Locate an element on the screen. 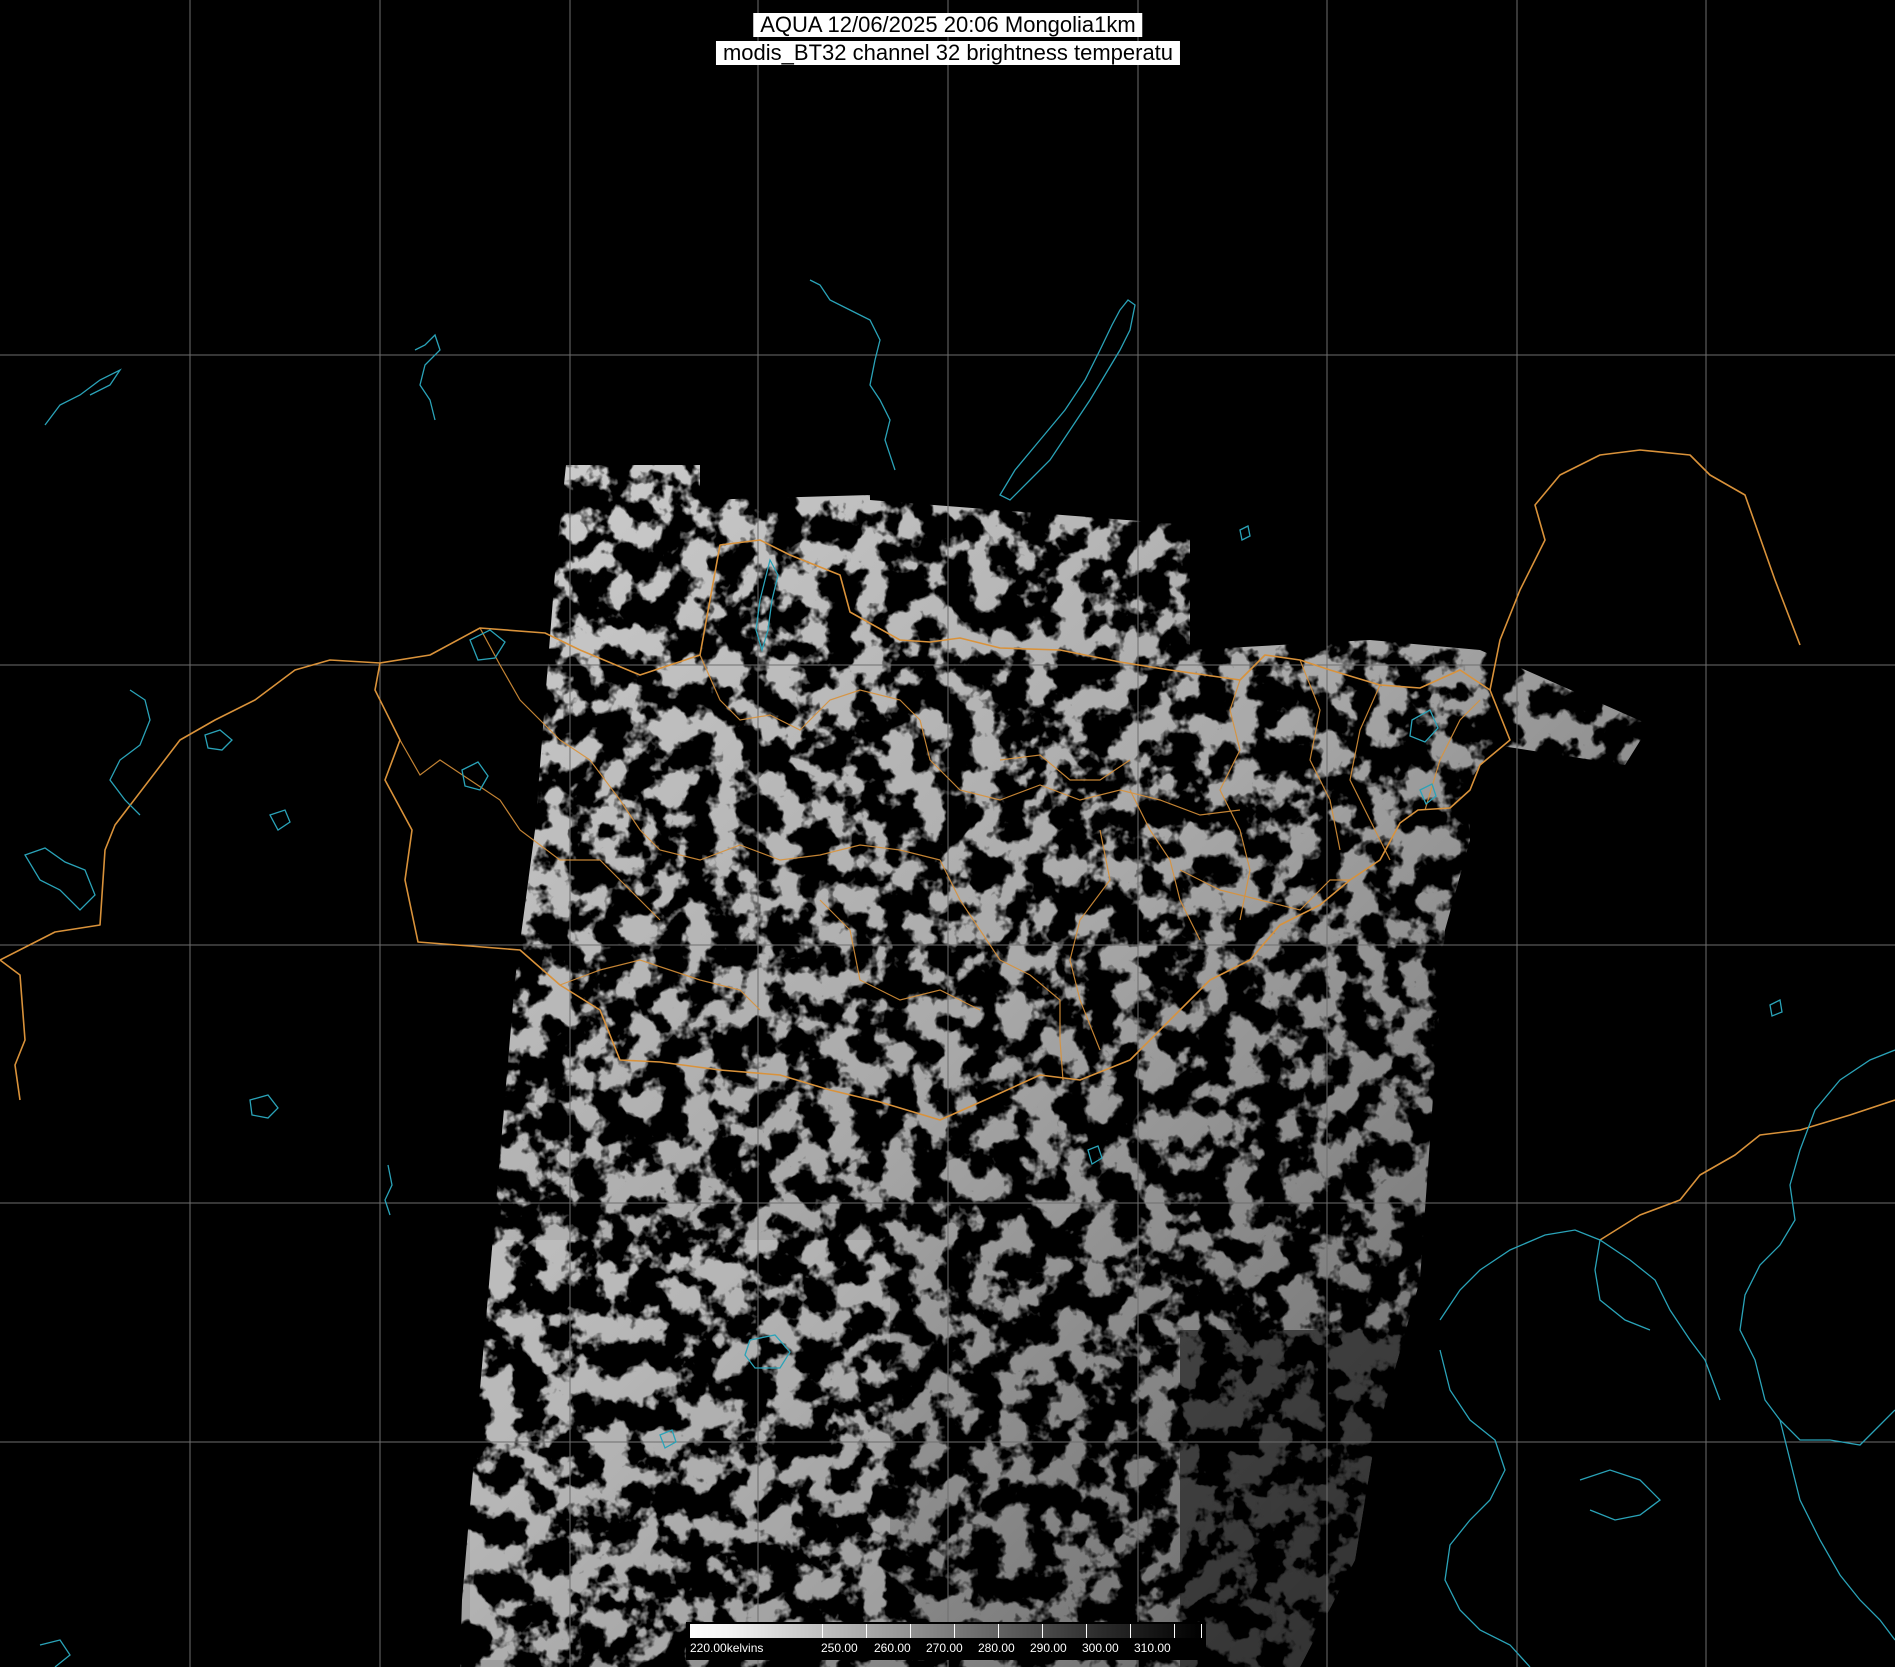 This screenshot has height=1667, width=1895. colorbar-label: 260.00 is located at coordinates (892, 1648).